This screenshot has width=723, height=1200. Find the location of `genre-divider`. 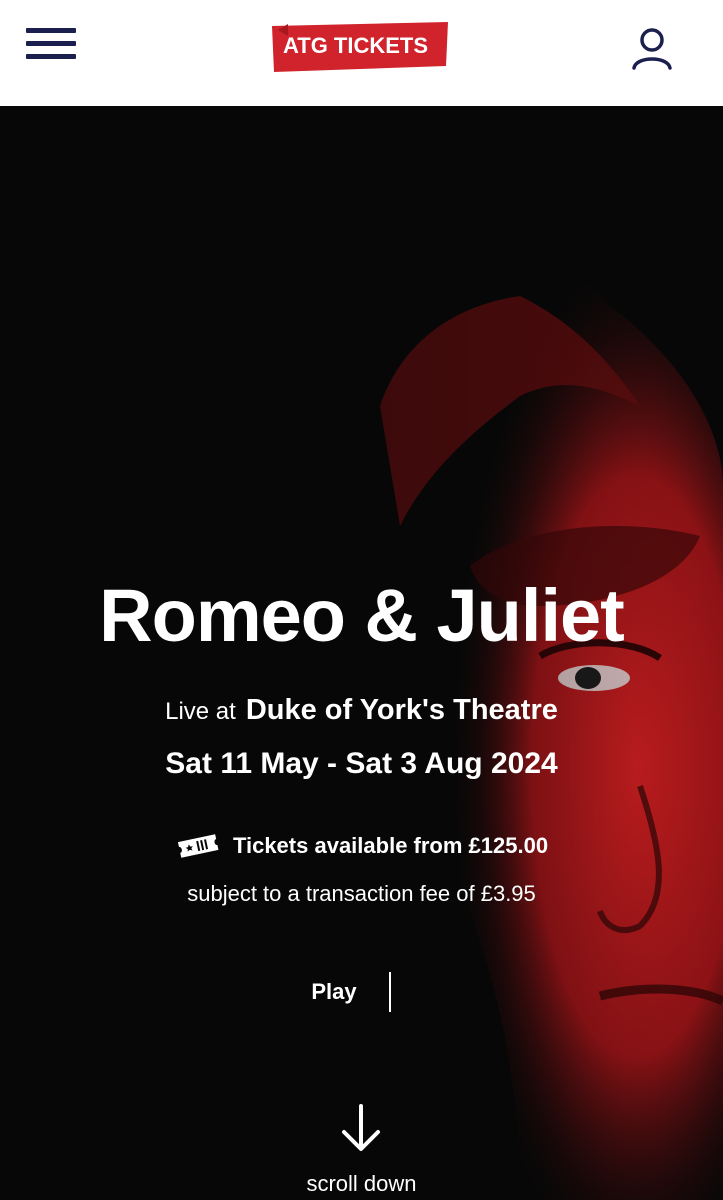

genre-divider is located at coordinates (390, 992).